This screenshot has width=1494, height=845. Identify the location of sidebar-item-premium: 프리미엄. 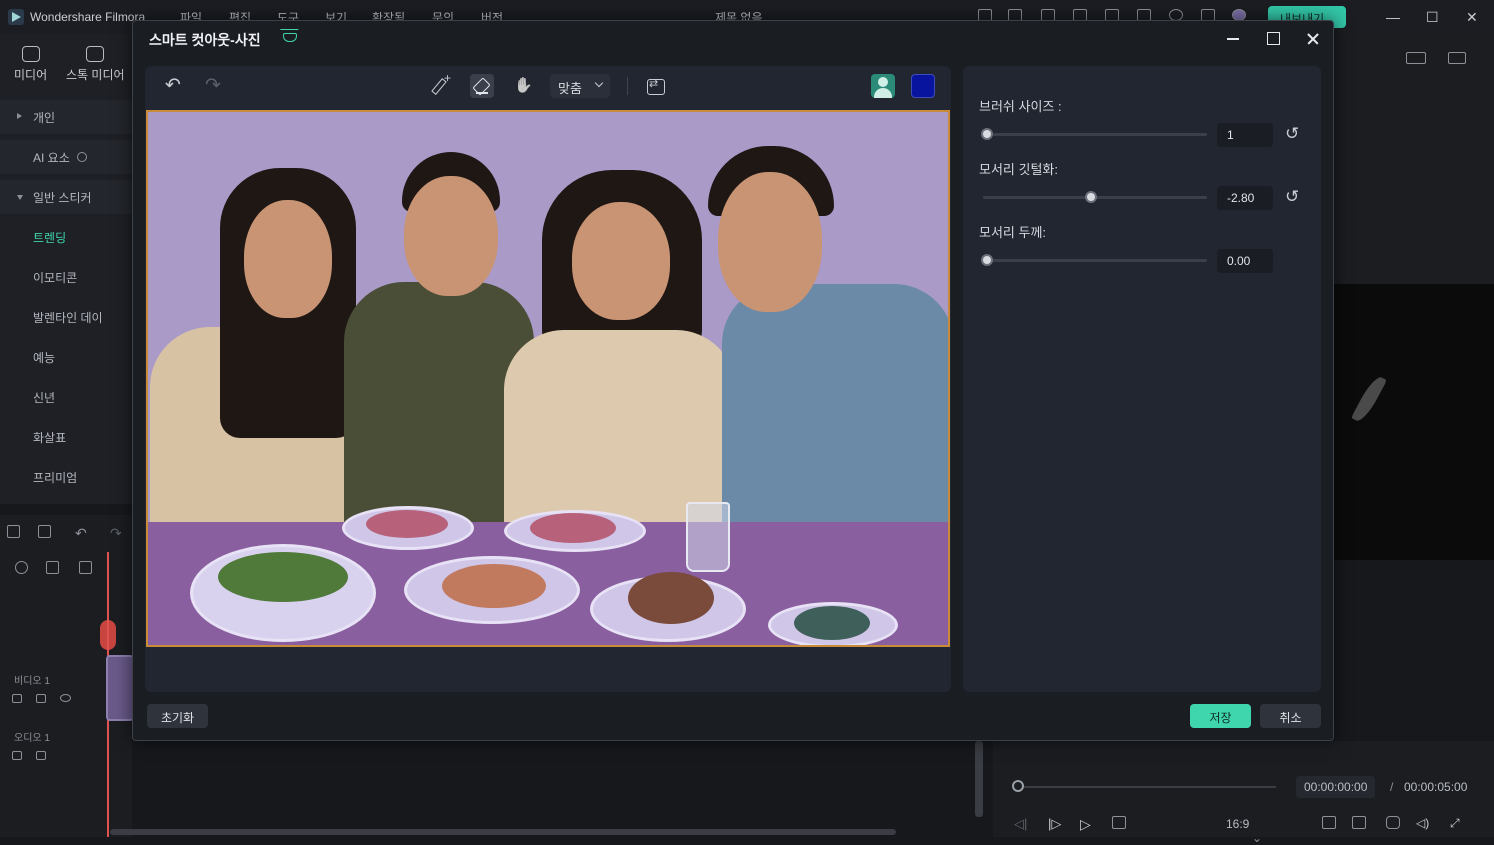
(66, 477).